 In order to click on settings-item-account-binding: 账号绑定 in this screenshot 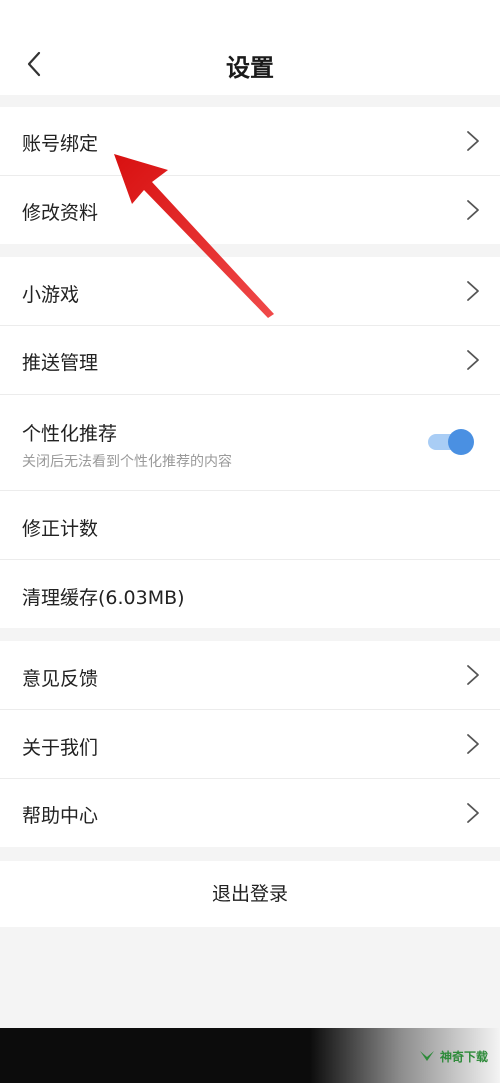, I will do `click(250, 141)`.